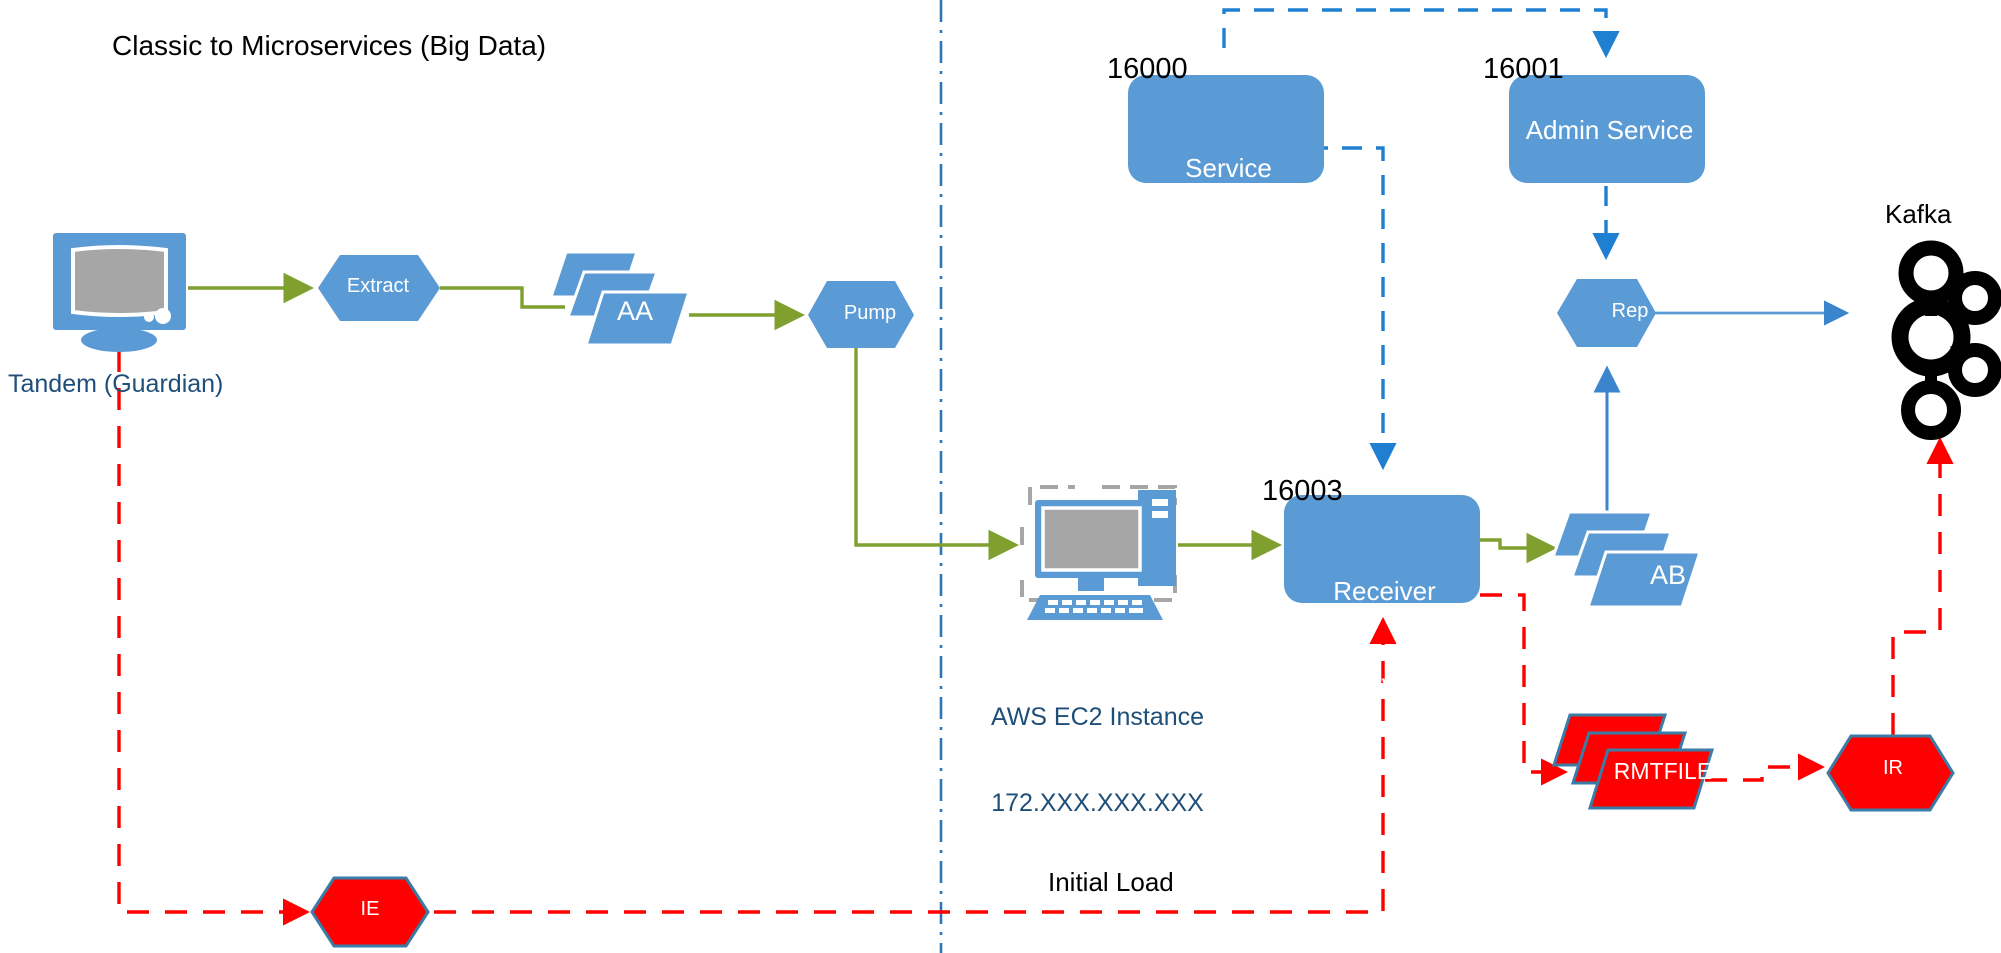 The width and height of the screenshot is (2001, 953). Describe the element at coordinates (1946, 340) in the screenshot. I see `kafka-logo-icon` at that location.